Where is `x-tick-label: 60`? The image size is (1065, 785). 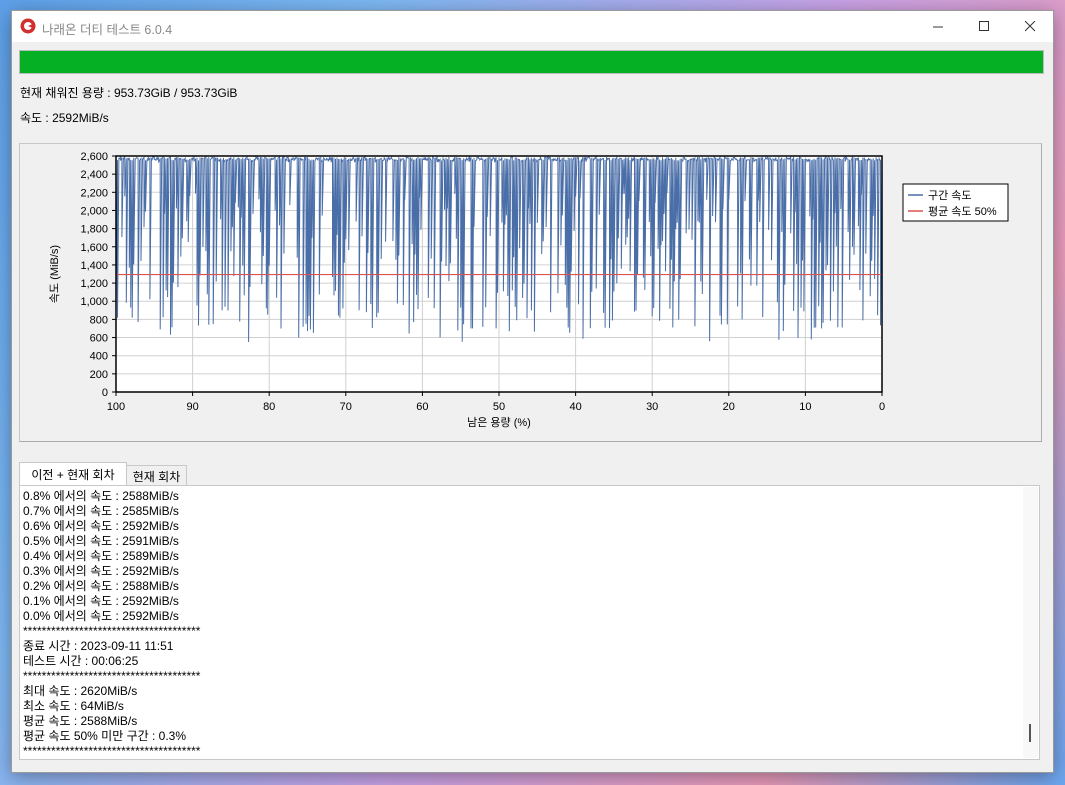
x-tick-label: 60 is located at coordinates (422, 407).